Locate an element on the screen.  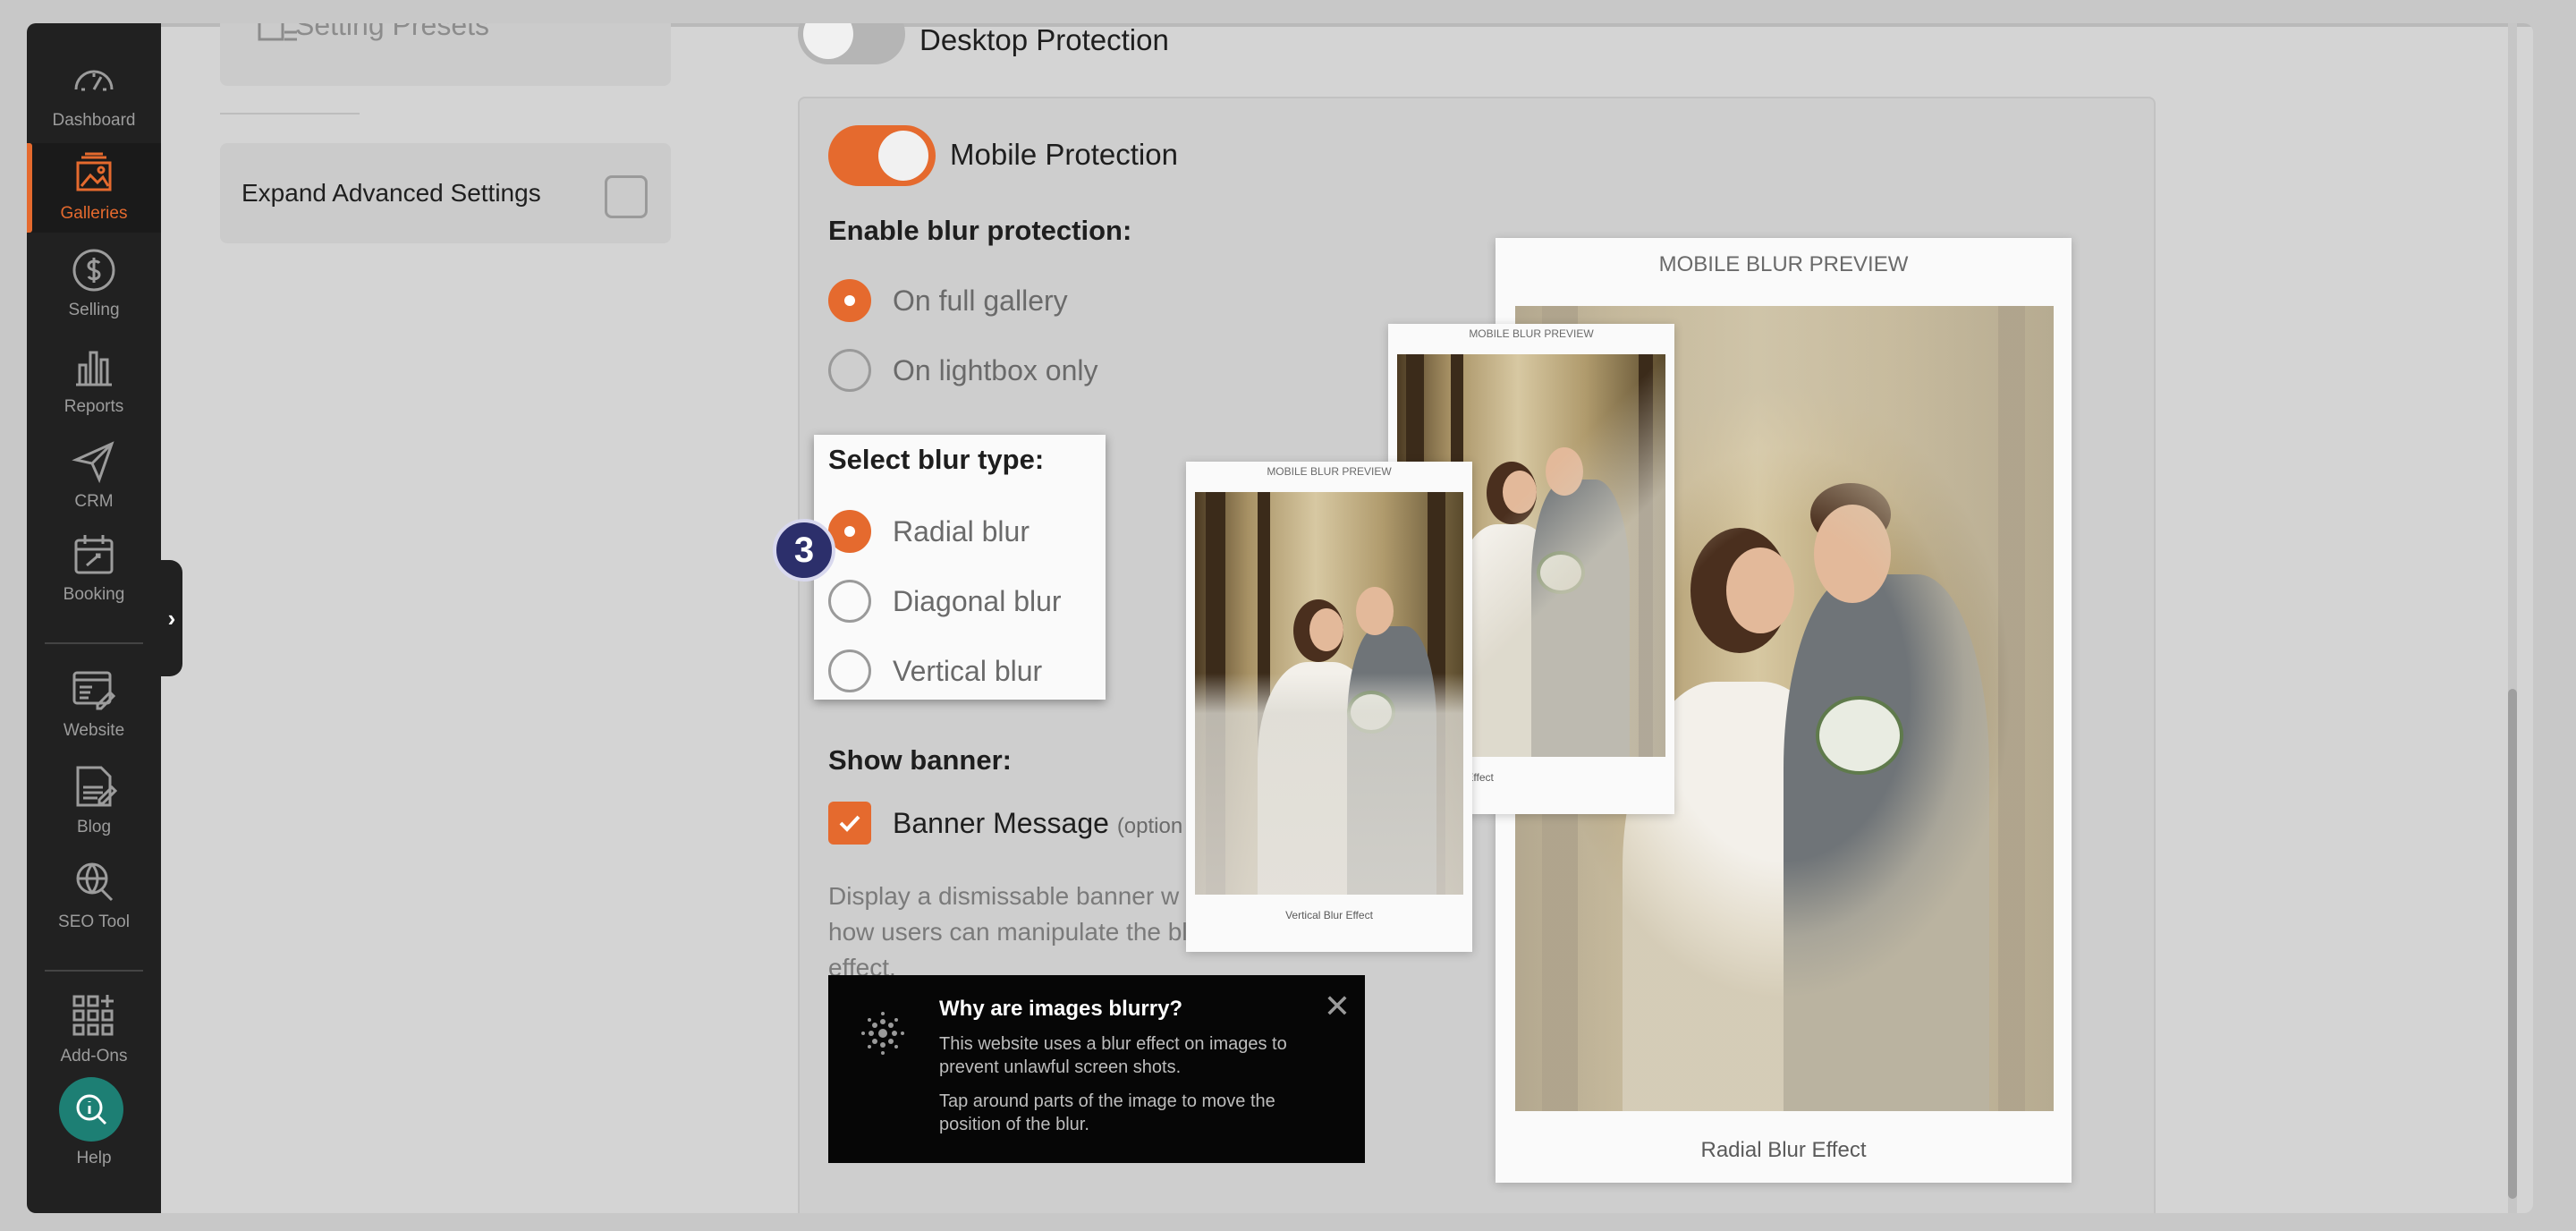
gauge-icon is located at coordinates (94, 80).